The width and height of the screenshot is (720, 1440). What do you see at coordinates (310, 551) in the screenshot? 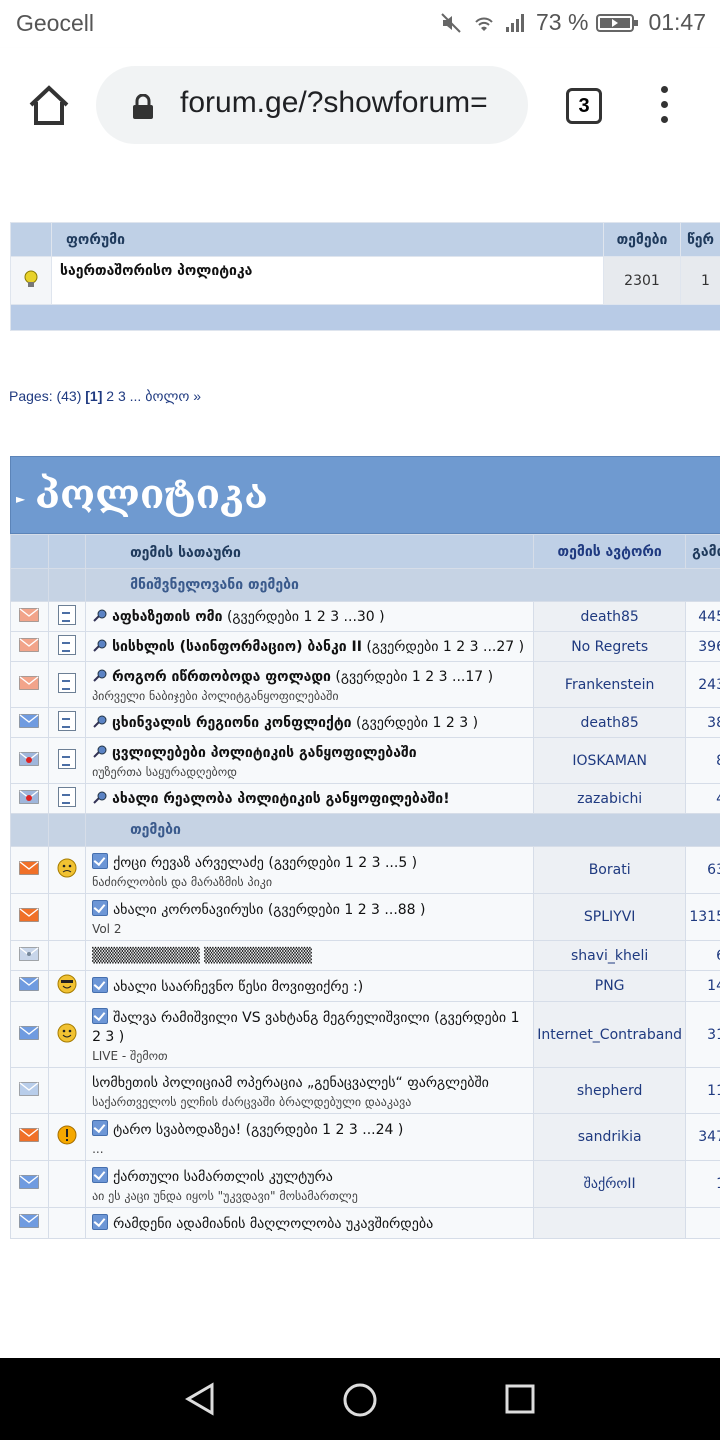
I see `column-topic-title: თემის სათაური` at bounding box center [310, 551].